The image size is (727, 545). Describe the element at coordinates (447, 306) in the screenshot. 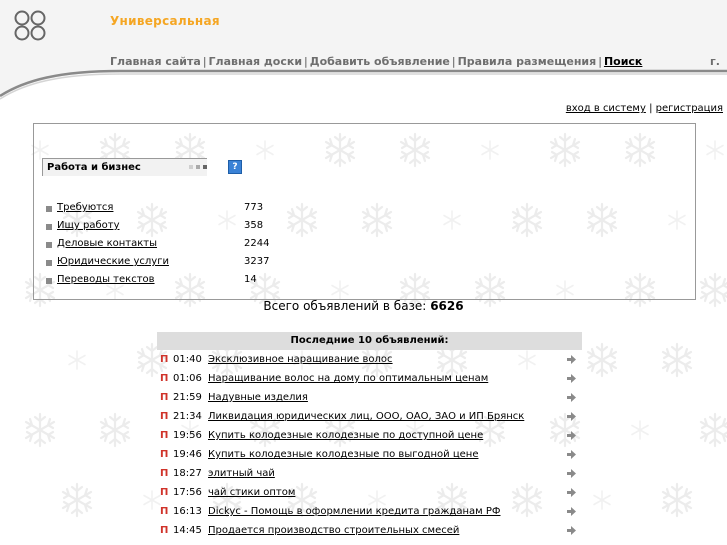

I see `total-value: 6626` at that location.